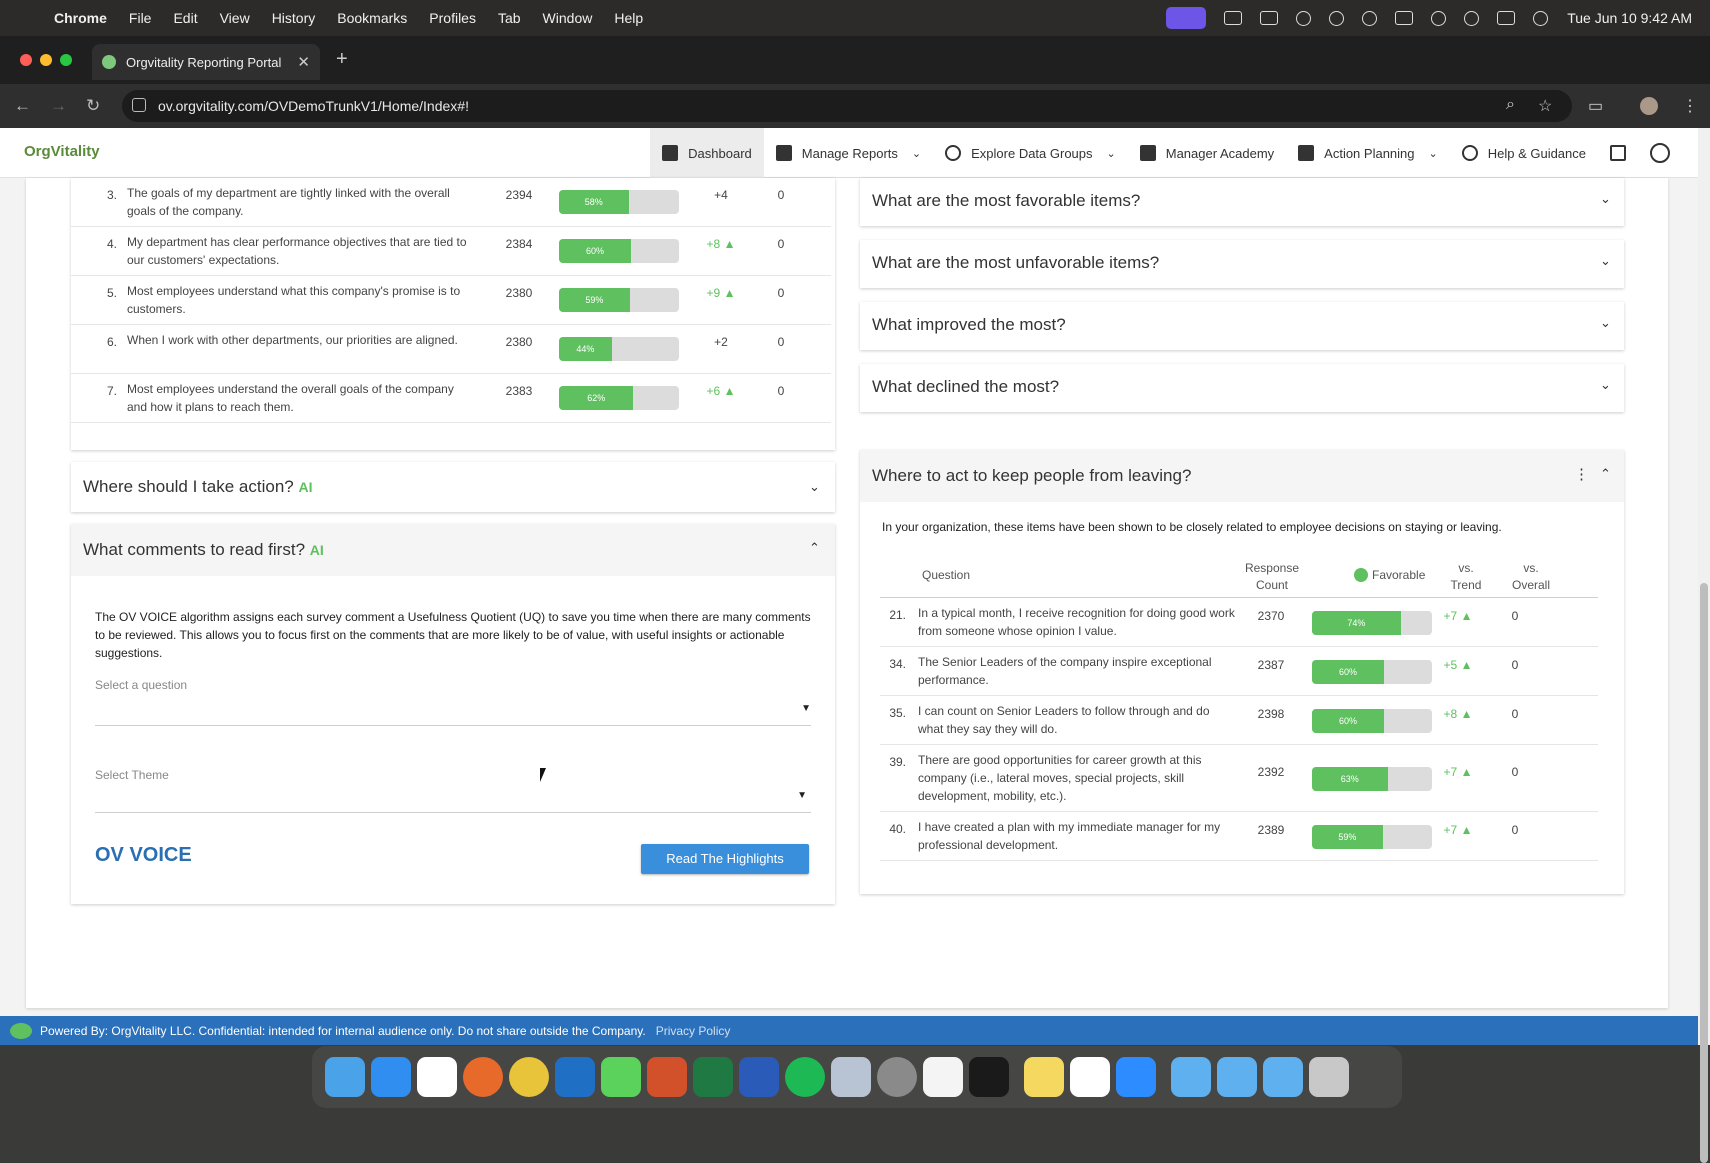 This screenshot has height=1163, width=1710. I want to click on menu-view: View, so click(235, 18).